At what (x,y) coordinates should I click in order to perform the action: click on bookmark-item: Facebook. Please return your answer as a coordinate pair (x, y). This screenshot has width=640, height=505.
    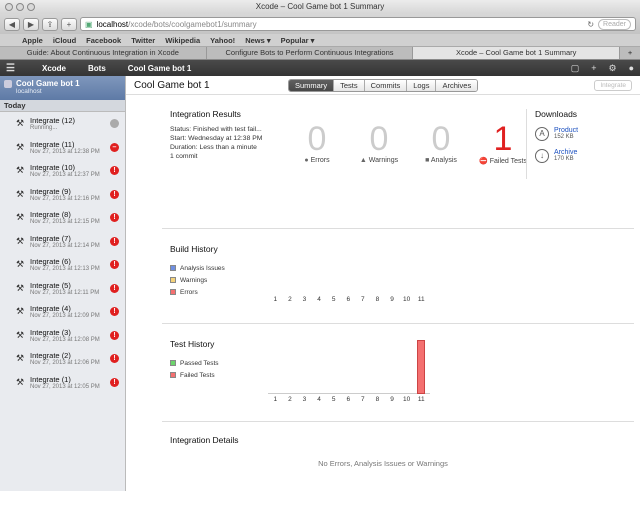
    Looking at the image, I should click on (103, 40).